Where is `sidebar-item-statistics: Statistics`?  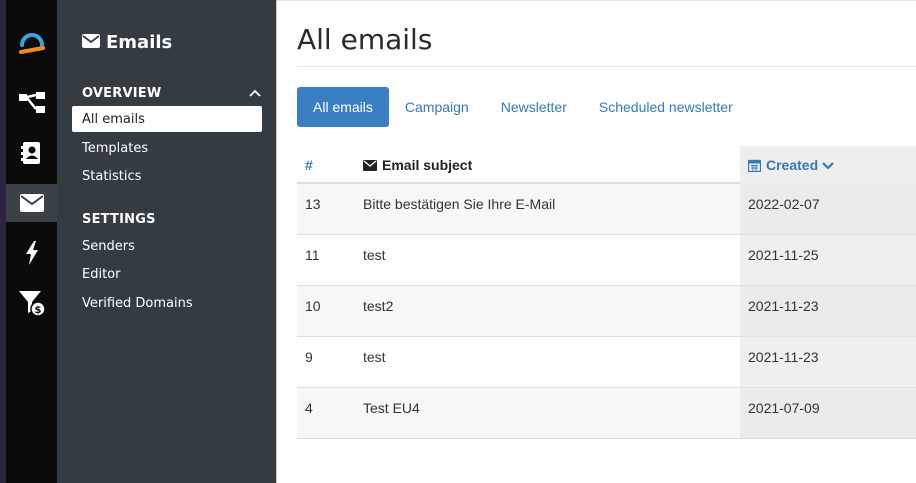
sidebar-item-statistics: Statistics is located at coordinates (167, 176).